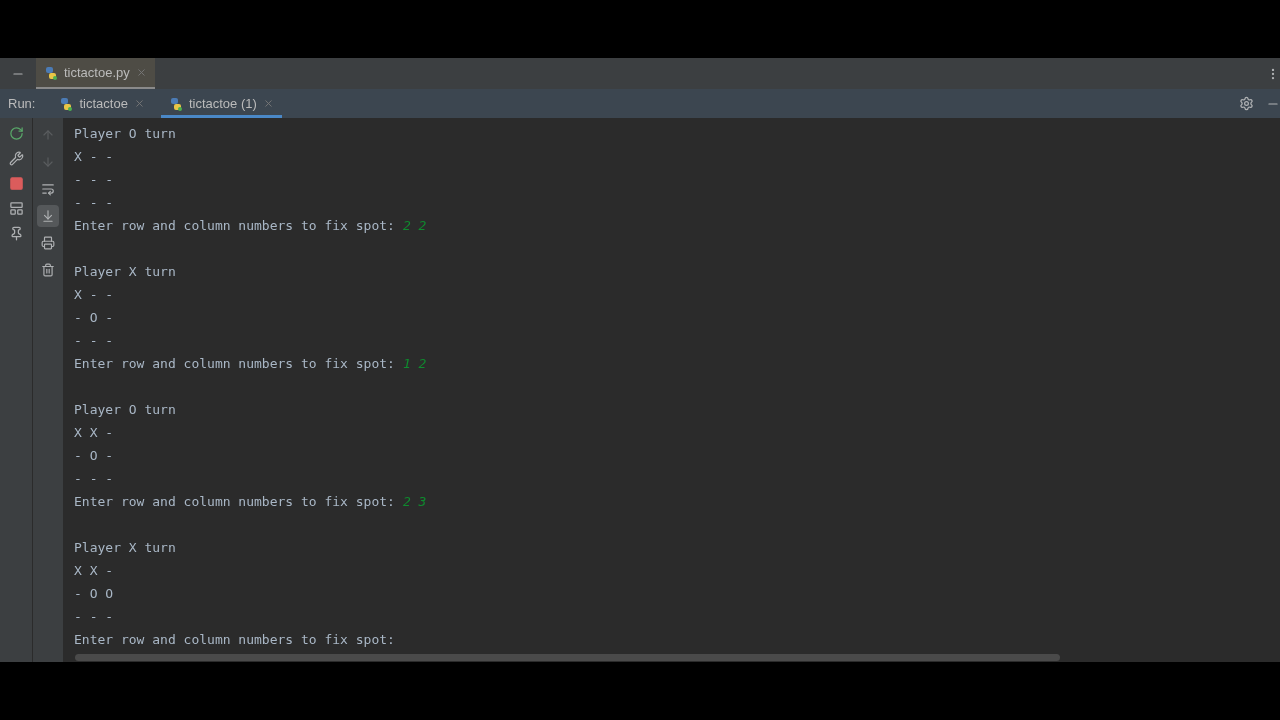 The height and width of the screenshot is (720, 1280). I want to click on tab-label: tictactoe (1), so click(222, 103).